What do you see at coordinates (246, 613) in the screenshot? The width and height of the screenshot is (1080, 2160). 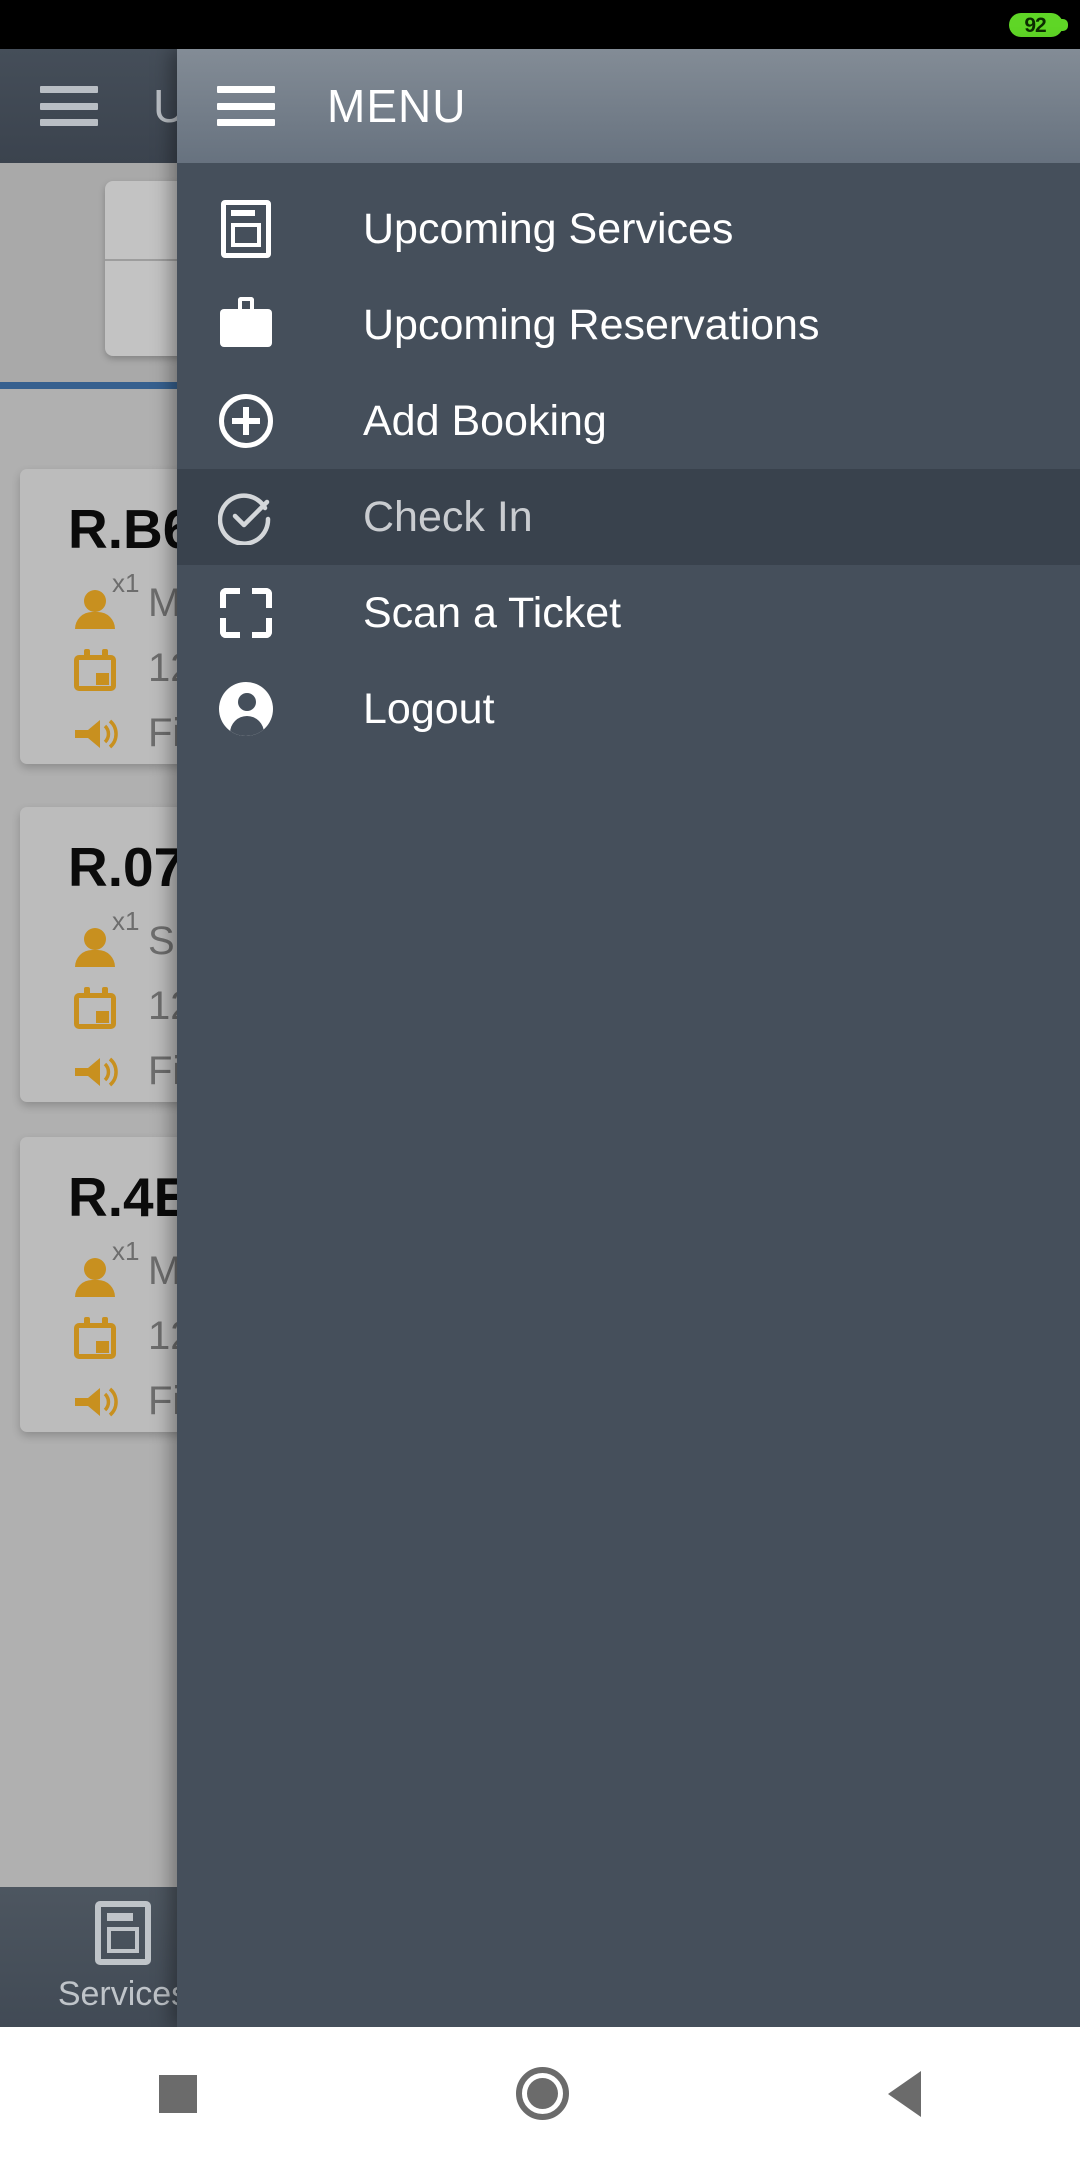 I see `scan-frame-icon` at bounding box center [246, 613].